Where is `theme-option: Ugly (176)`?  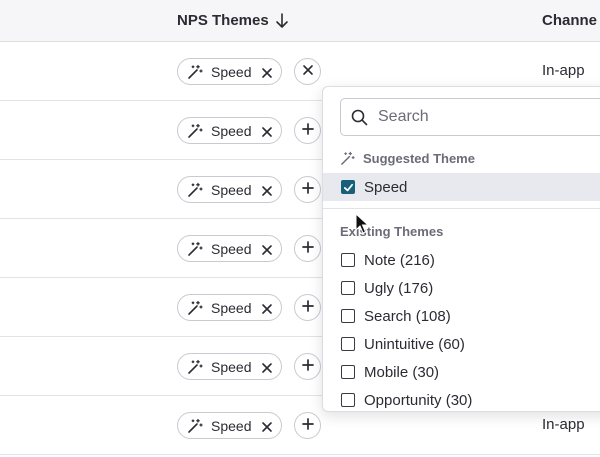 theme-option: Ugly (176) is located at coordinates (461, 288).